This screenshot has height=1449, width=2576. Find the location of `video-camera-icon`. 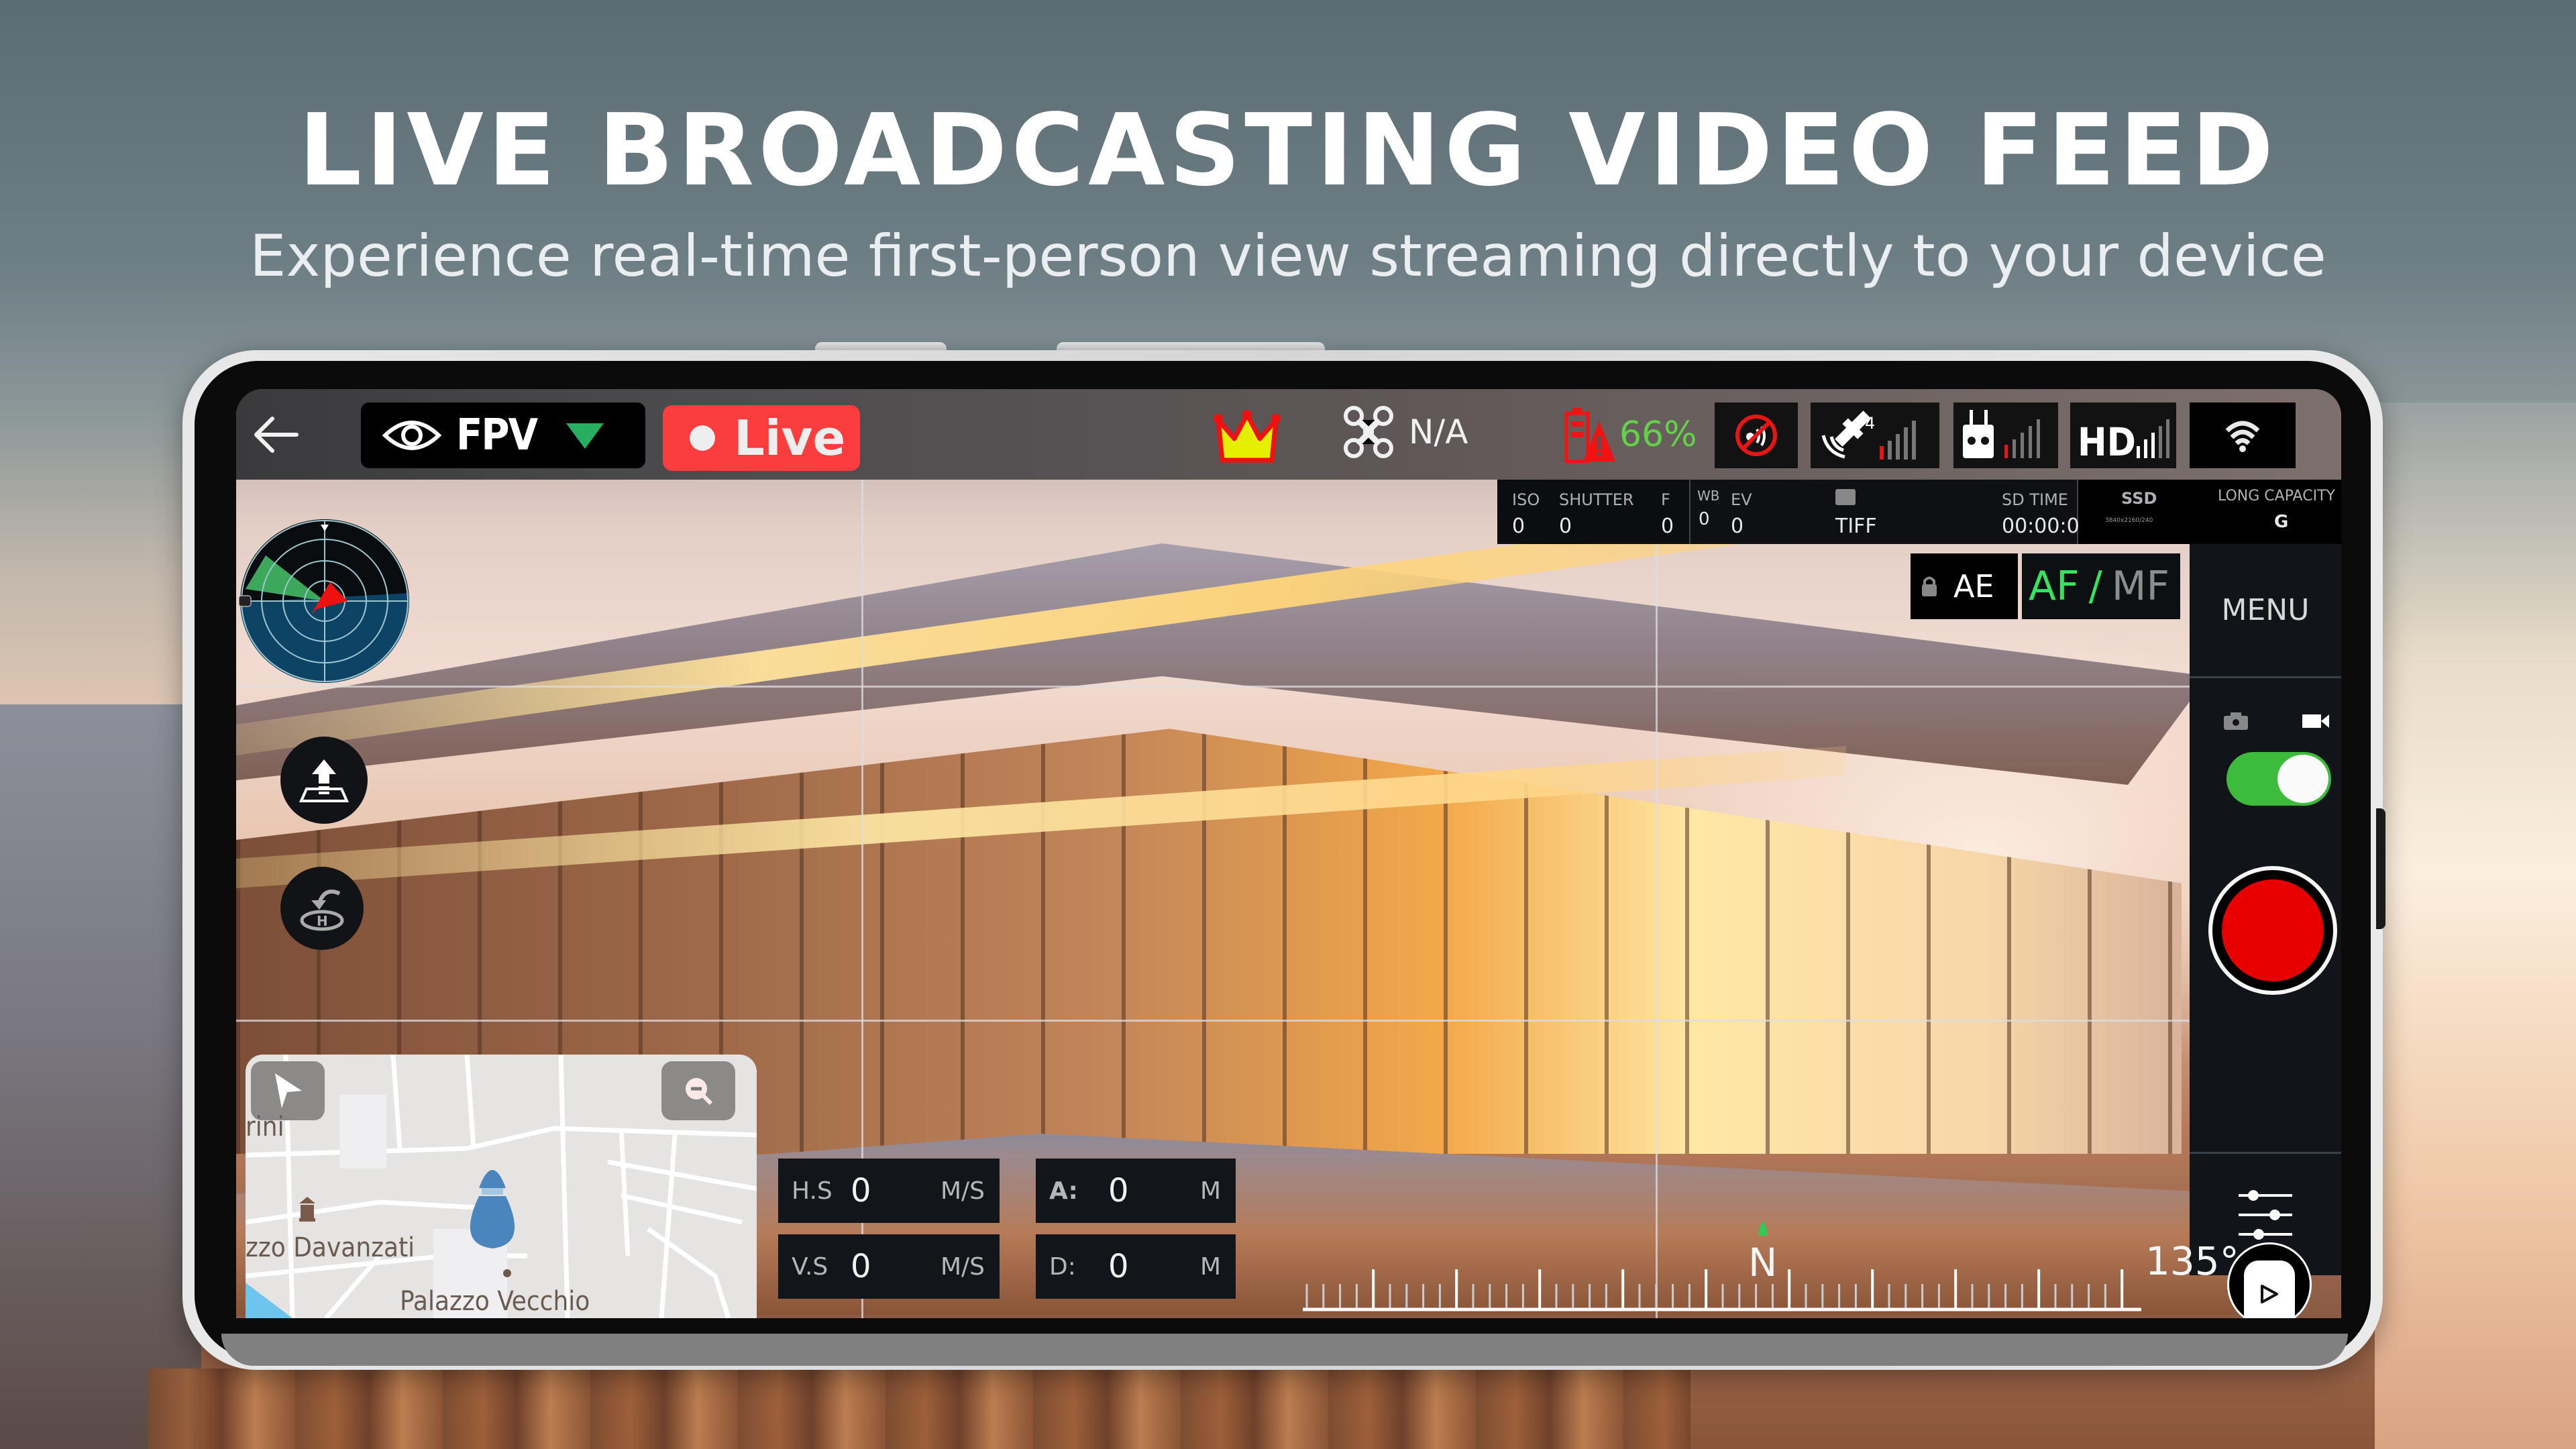

video-camera-icon is located at coordinates (2316, 721).